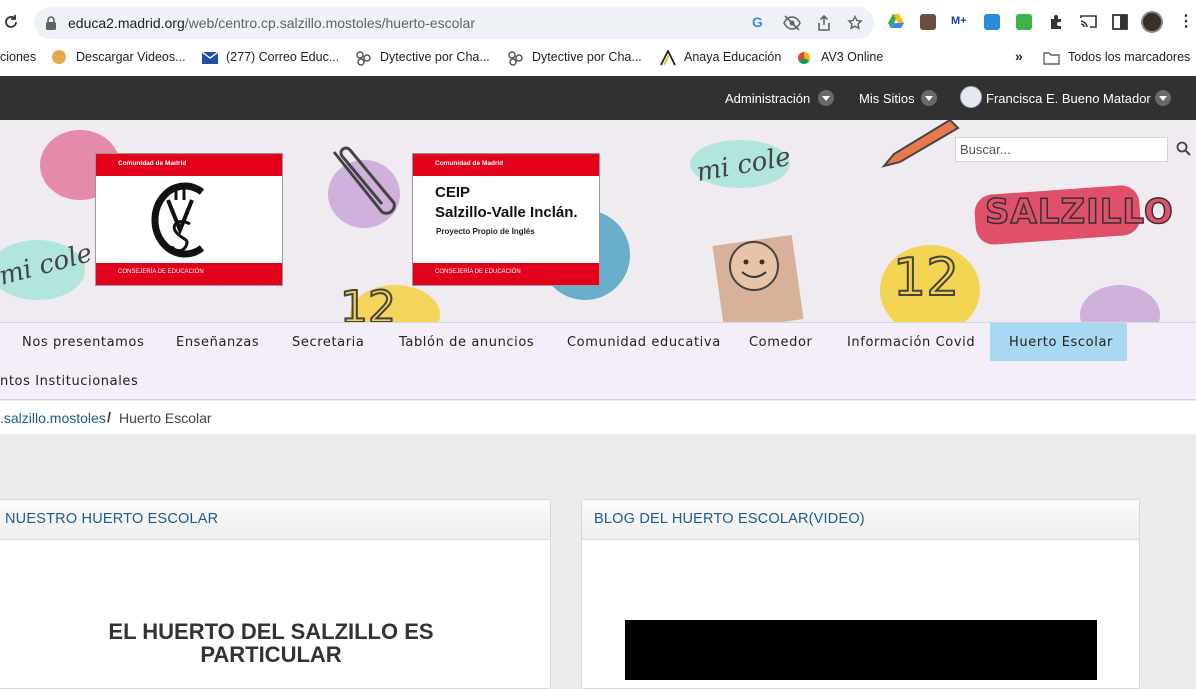 The width and height of the screenshot is (1196, 689). I want to click on nav-label: Nos presentamos, so click(83, 342).